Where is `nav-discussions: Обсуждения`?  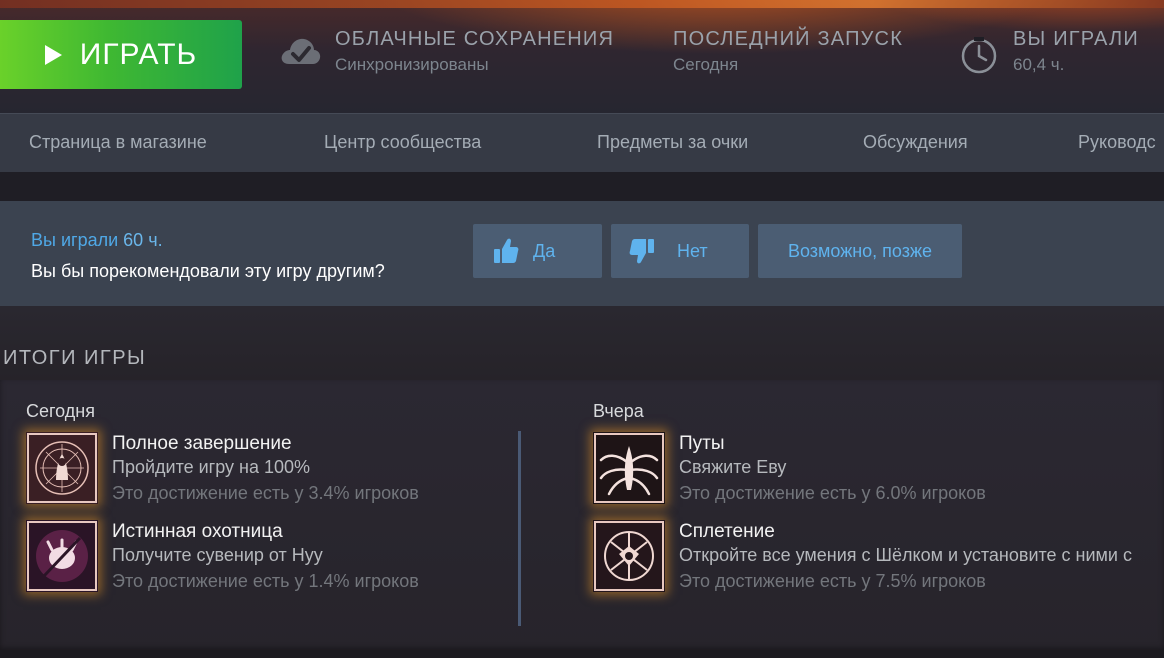 nav-discussions: Обсуждения is located at coordinates (915, 142).